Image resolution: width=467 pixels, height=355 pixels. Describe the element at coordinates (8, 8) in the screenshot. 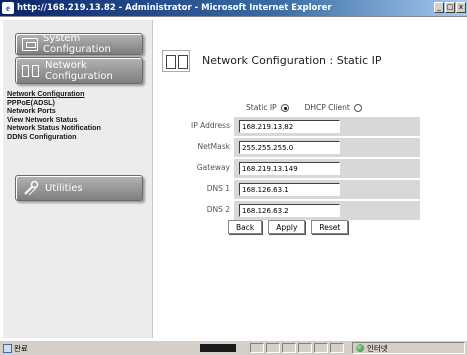

I see `ie-icon: e` at that location.